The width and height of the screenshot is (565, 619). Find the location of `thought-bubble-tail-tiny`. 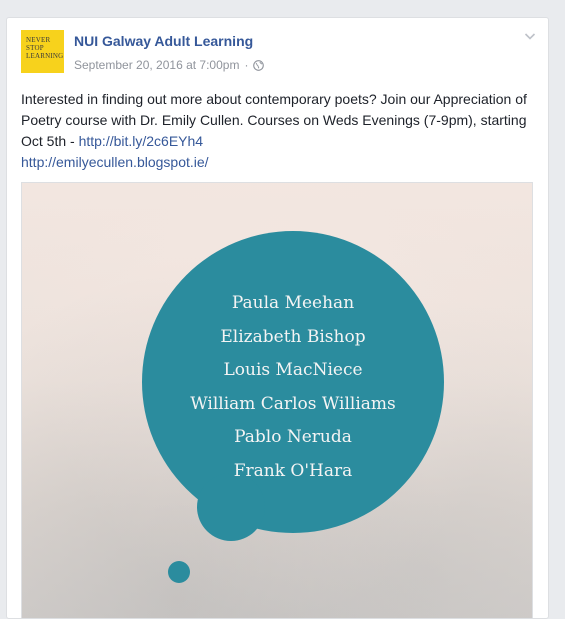

thought-bubble-tail-tiny is located at coordinates (179, 572).